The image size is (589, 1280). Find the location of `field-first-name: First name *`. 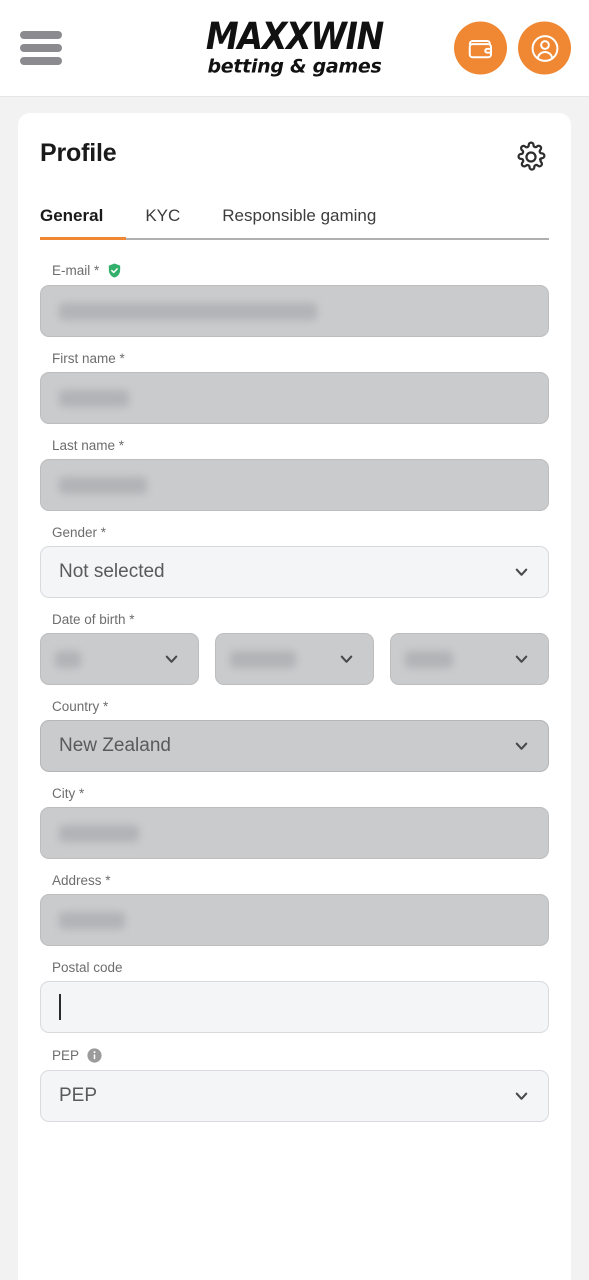

field-first-name: First name * is located at coordinates (294, 387).